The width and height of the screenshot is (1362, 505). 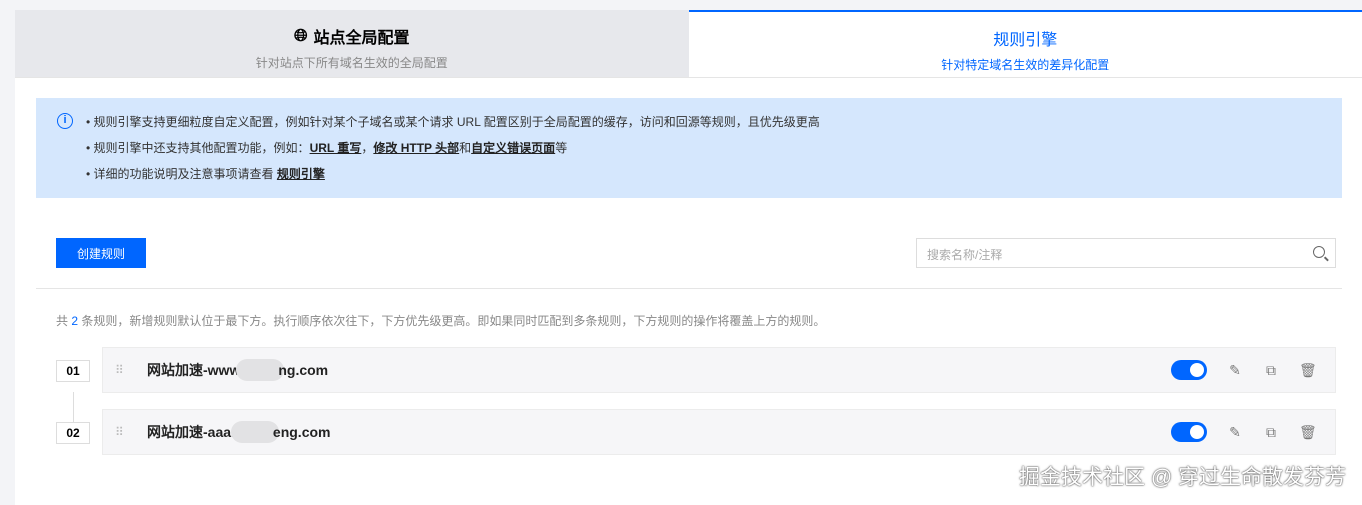 I want to click on search-icon, so click(x=1319, y=252).